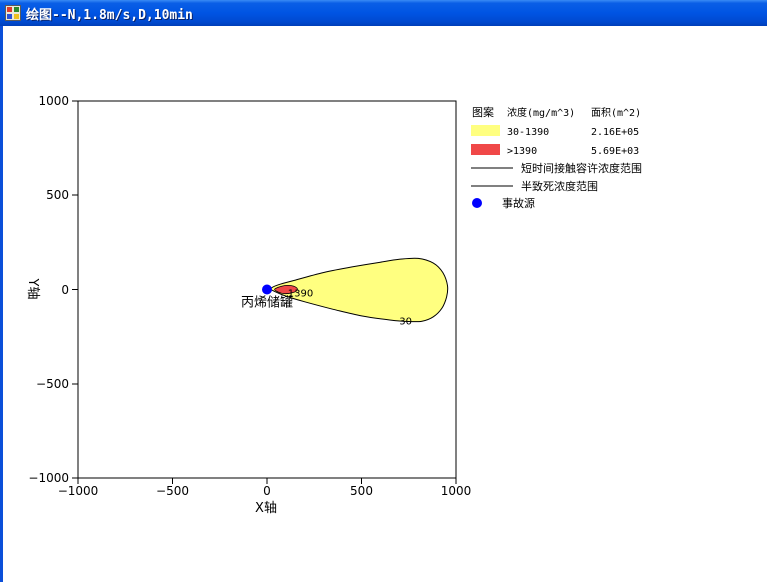 This screenshot has width=767, height=582. I want to click on legend-header-concentration: 浓度(mg/m^3), so click(541, 112).